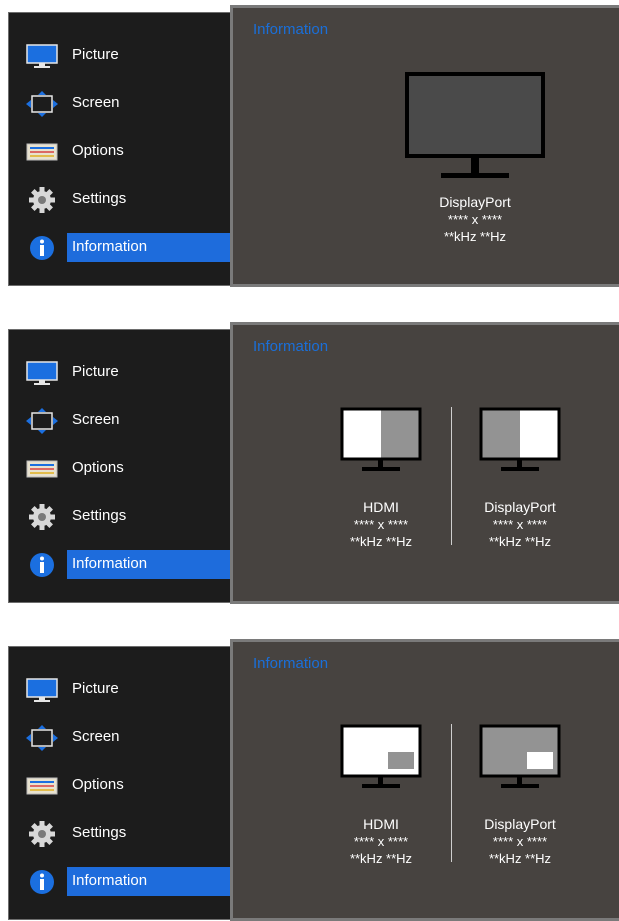  What do you see at coordinates (475, 125) in the screenshot?
I see `monitor-graphic` at bounding box center [475, 125].